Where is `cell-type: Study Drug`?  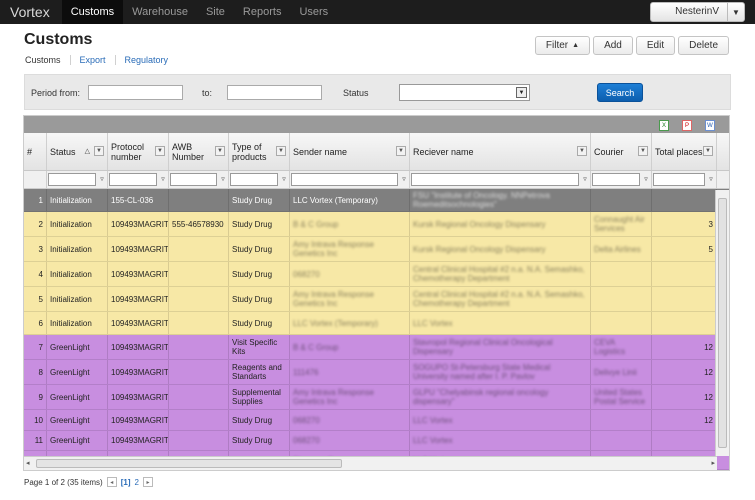
cell-type: Study Drug is located at coordinates (259, 323).